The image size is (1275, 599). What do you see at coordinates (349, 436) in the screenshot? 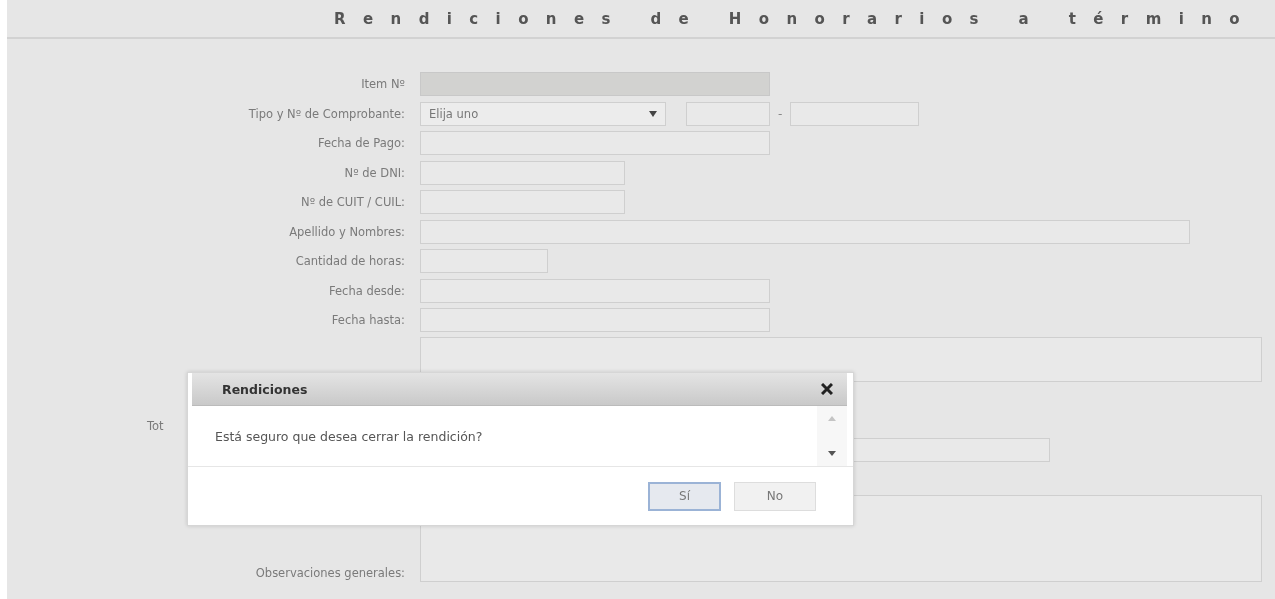
I see `dialog-message: Está seguro que desea cerrar la rendición?` at bounding box center [349, 436].